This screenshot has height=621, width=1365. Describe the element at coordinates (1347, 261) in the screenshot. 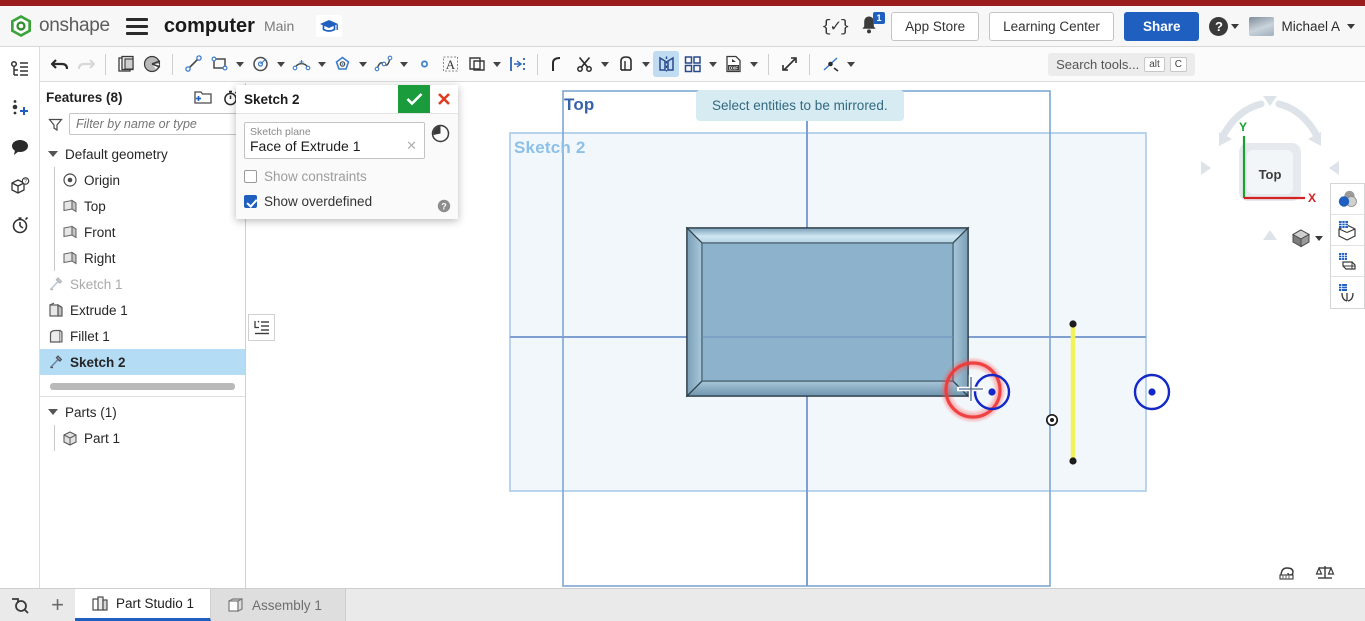

I see `section-view-icon` at that location.